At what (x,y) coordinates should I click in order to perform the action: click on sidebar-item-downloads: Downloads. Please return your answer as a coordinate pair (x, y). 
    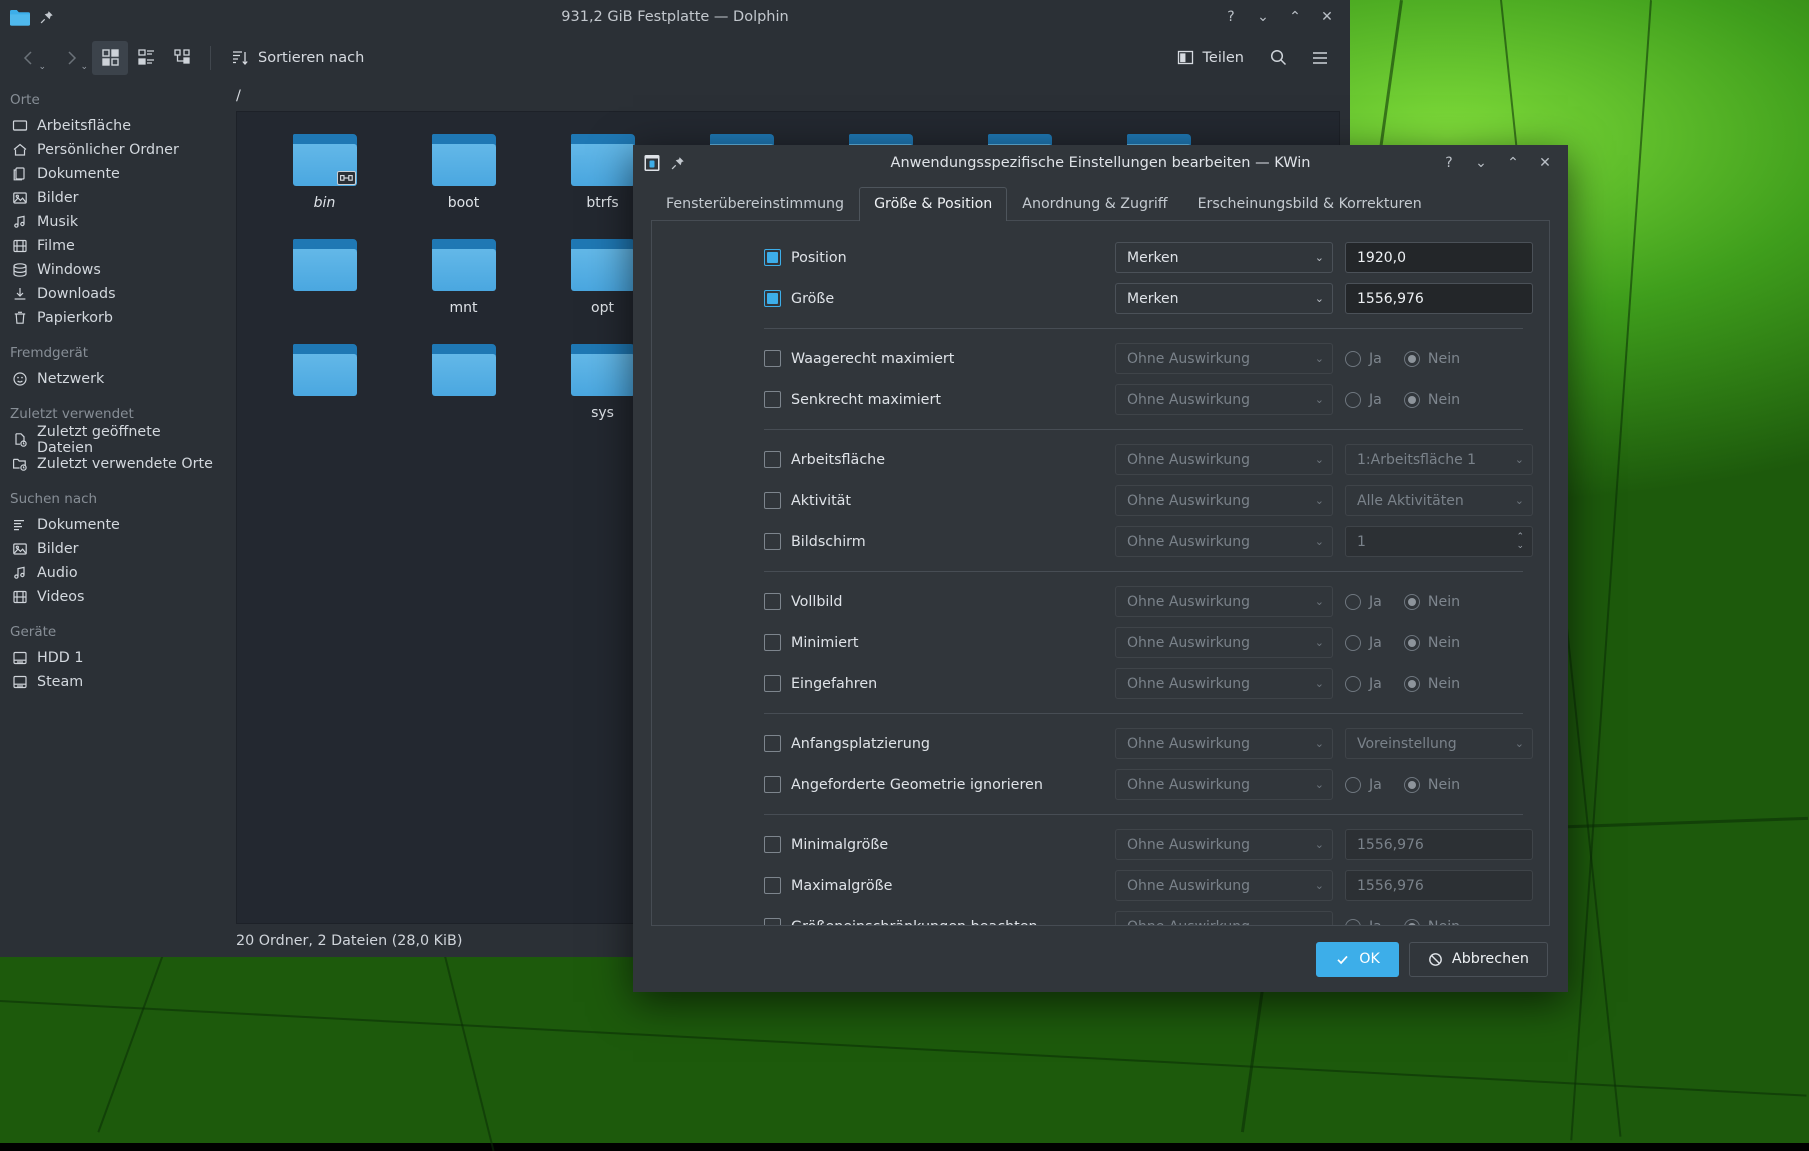
    Looking at the image, I should click on (109, 294).